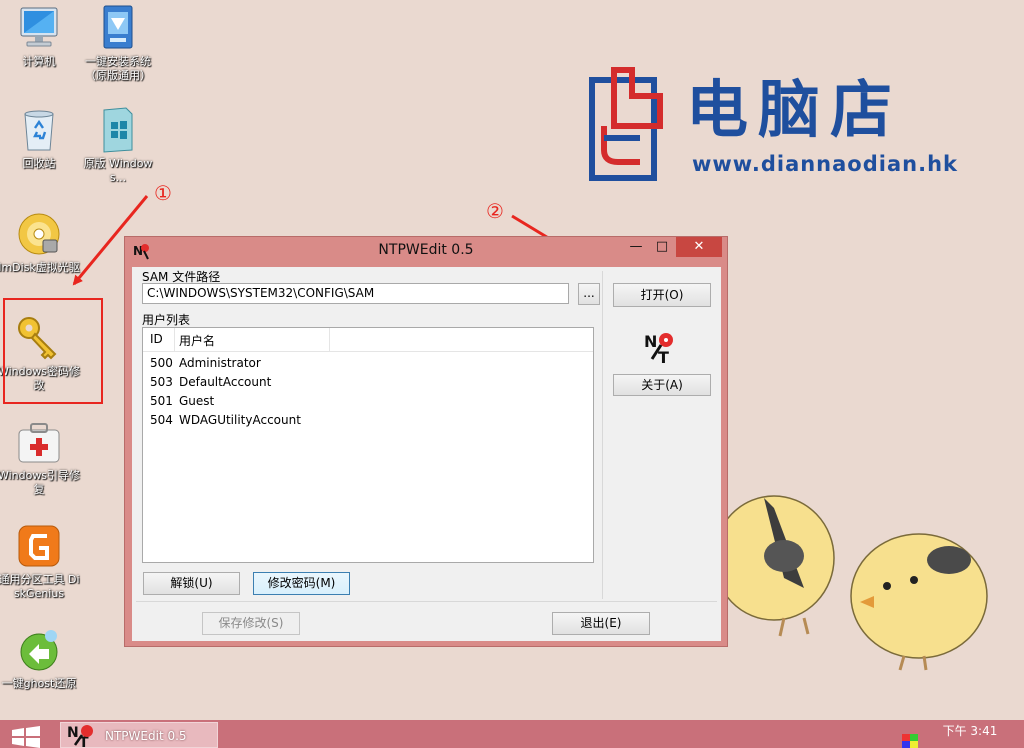 Image resolution: width=1024 pixels, height=748 pixels. I want to click on ntpwedit-logo-icon: N T, so click(658, 348).